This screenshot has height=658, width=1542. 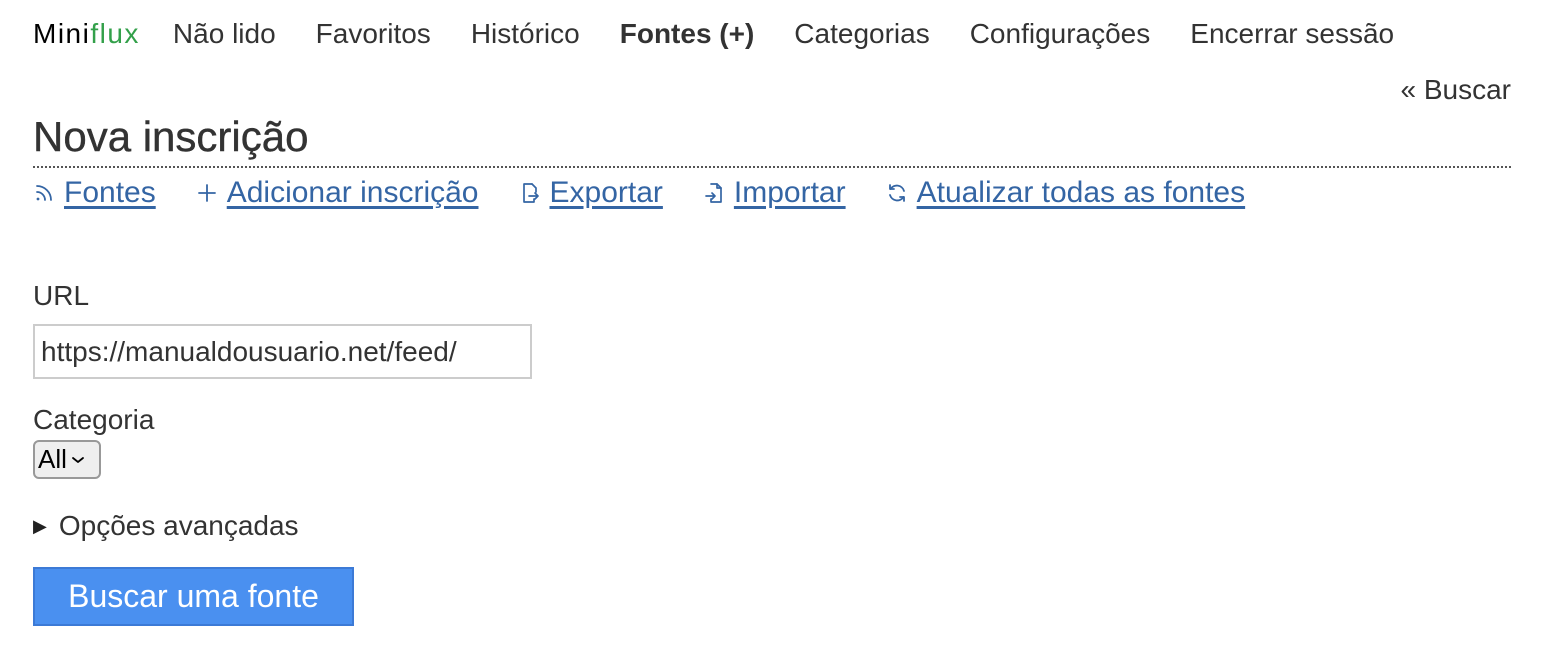 What do you see at coordinates (40, 525) in the screenshot?
I see `disclosure-triangle-icon: ▶` at bounding box center [40, 525].